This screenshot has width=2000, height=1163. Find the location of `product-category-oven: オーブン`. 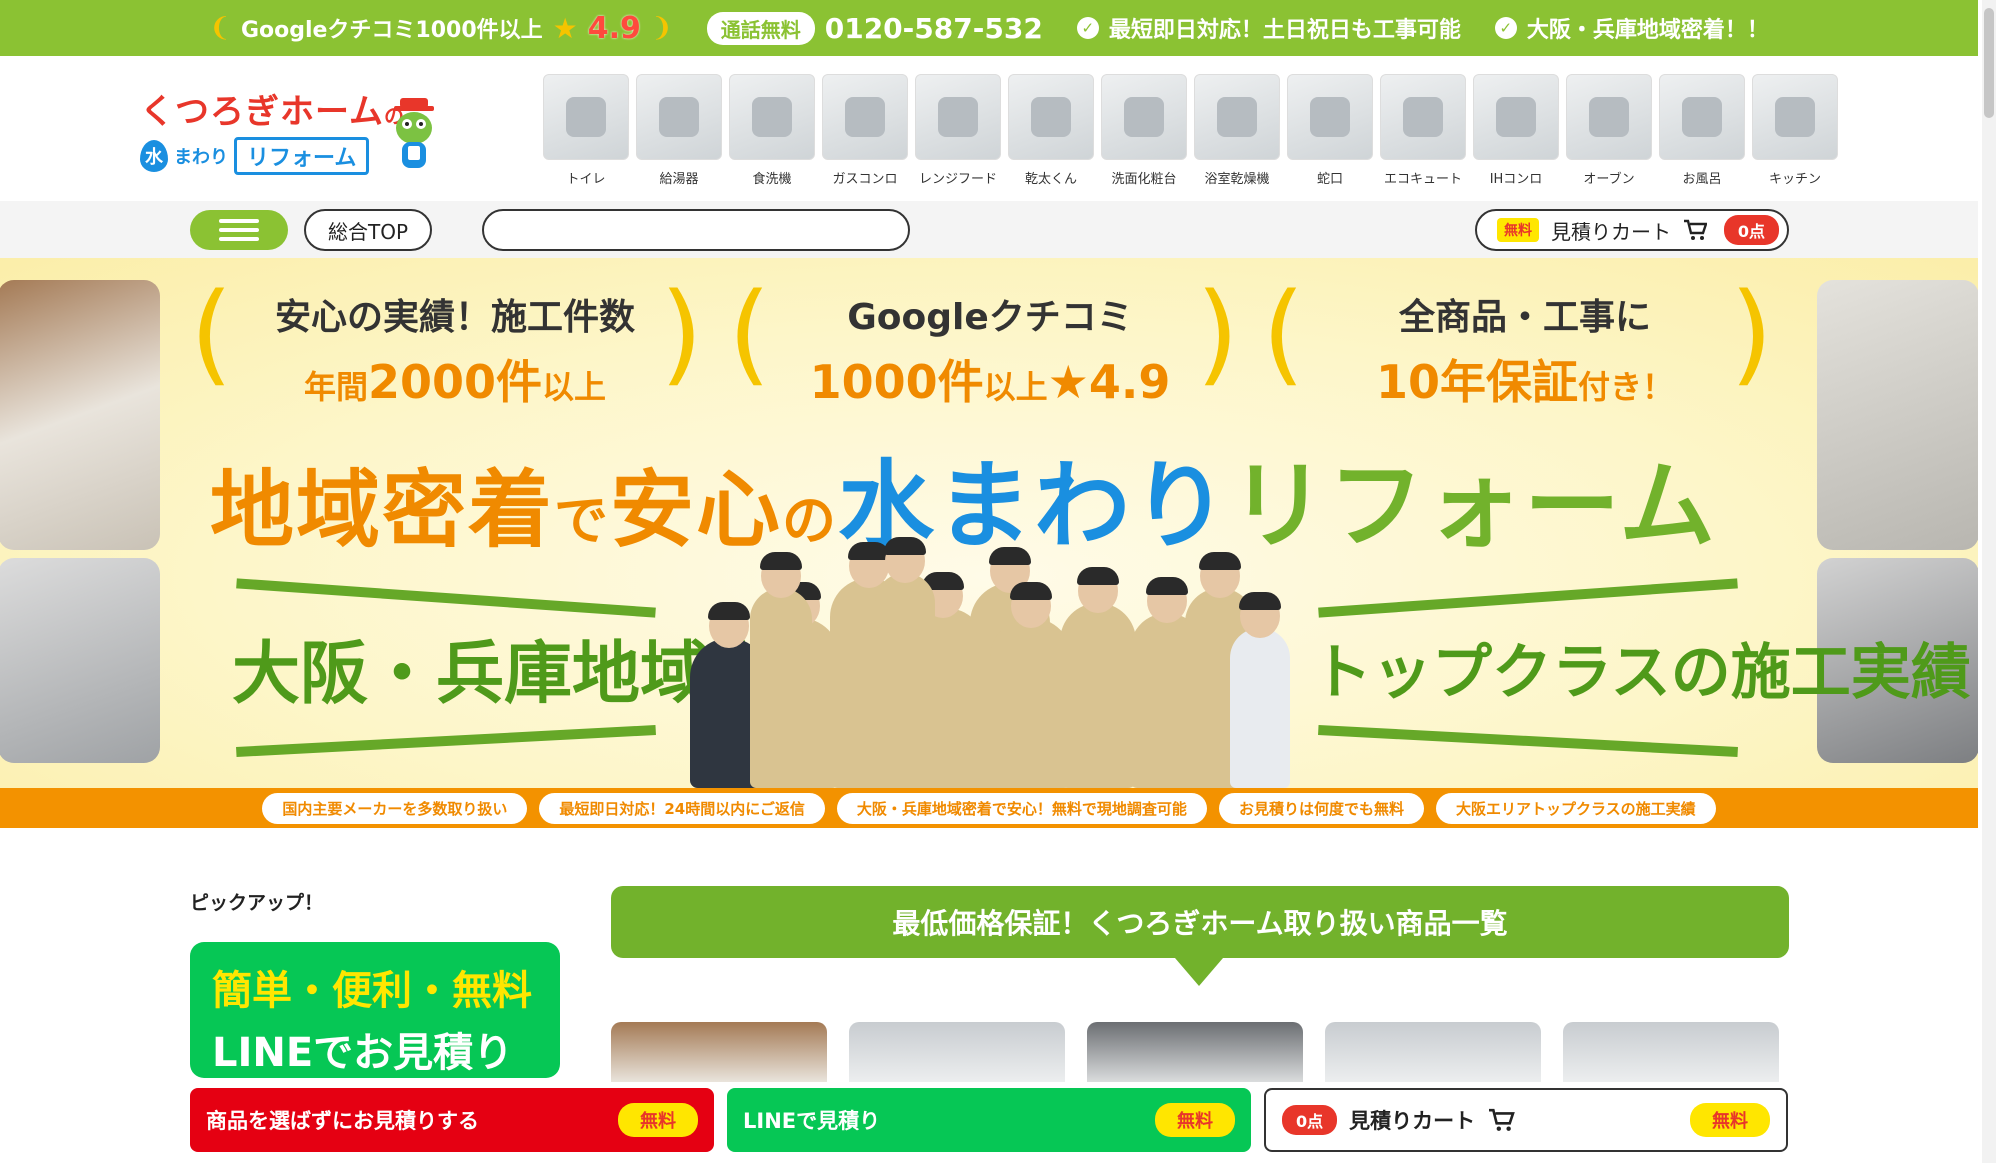

product-category-oven: オーブン is located at coordinates (1609, 130).